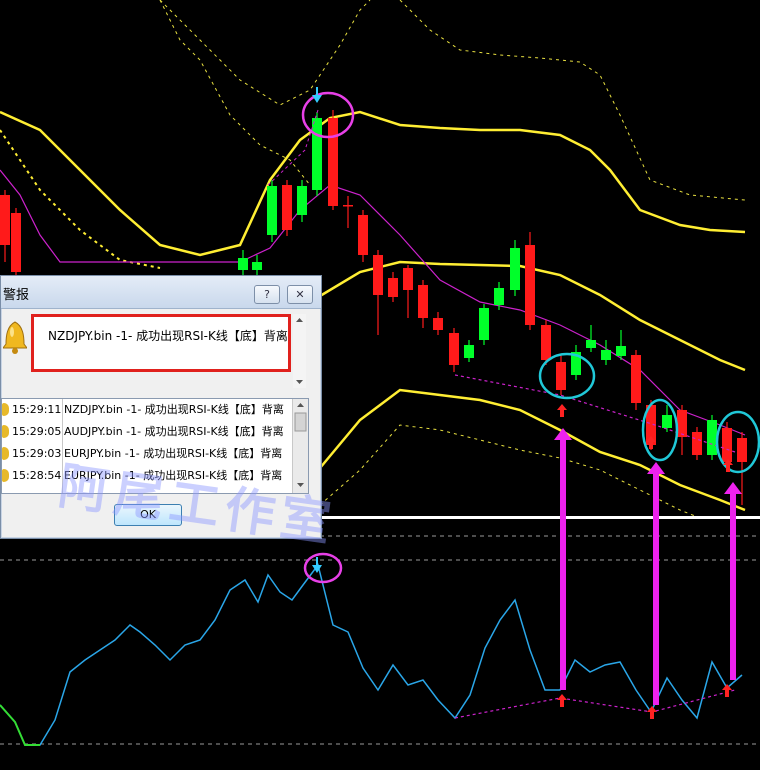 The image size is (760, 770). Describe the element at coordinates (15, 337) in the screenshot. I see `bell-icon` at that location.